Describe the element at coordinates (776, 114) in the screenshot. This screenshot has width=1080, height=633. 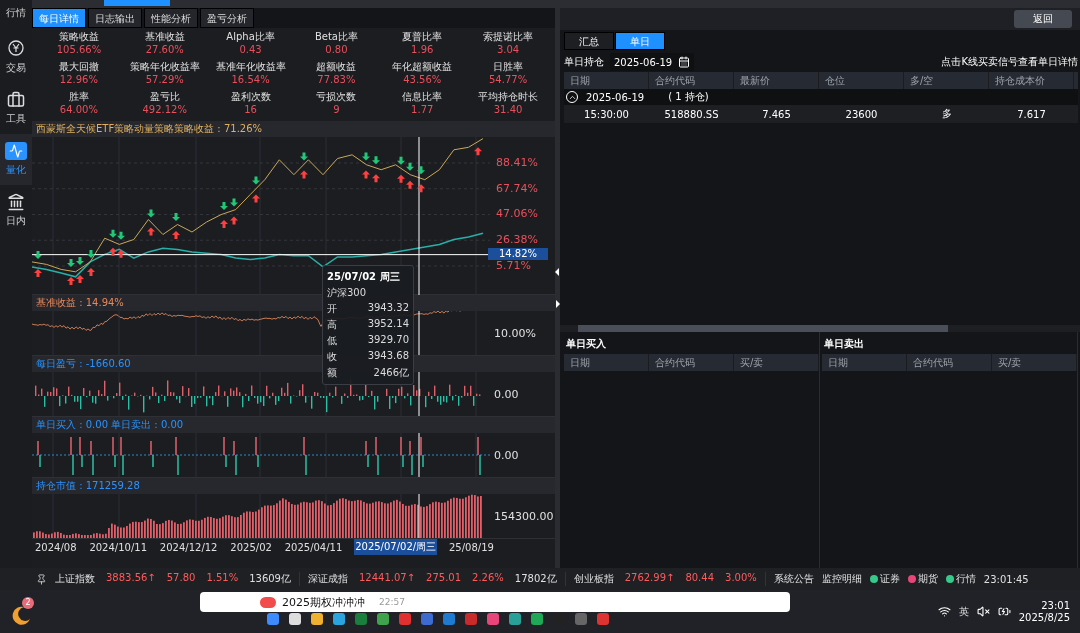
I see `table-cell-text: 7.465` at that location.